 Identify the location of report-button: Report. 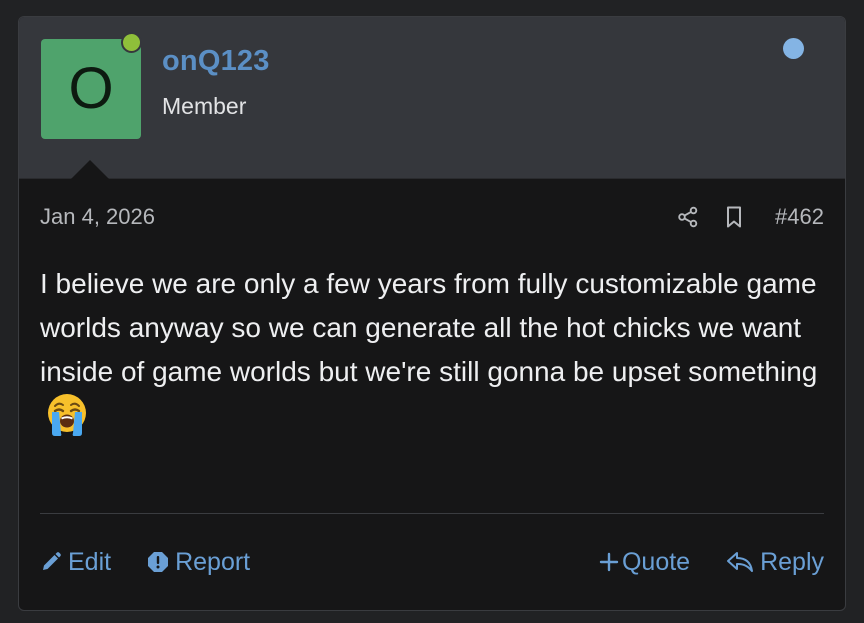
(198, 562).